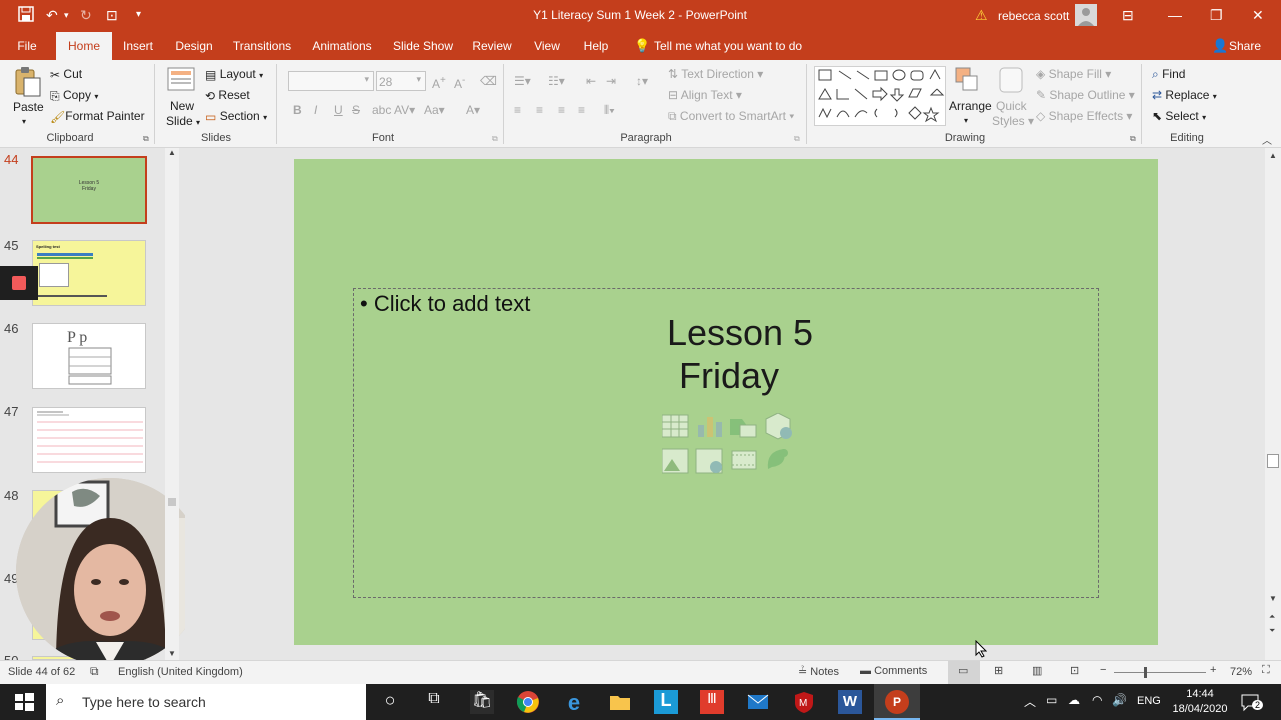  I want to click on show-hidden-icons: ︿, so click(1030, 701).